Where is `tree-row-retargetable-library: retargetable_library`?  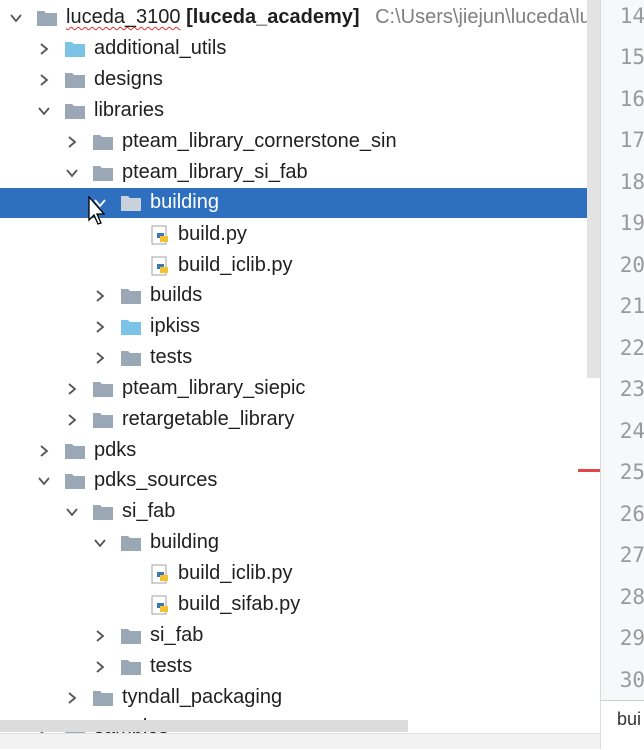
tree-row-retargetable-library: retargetable_library is located at coordinates (300, 420).